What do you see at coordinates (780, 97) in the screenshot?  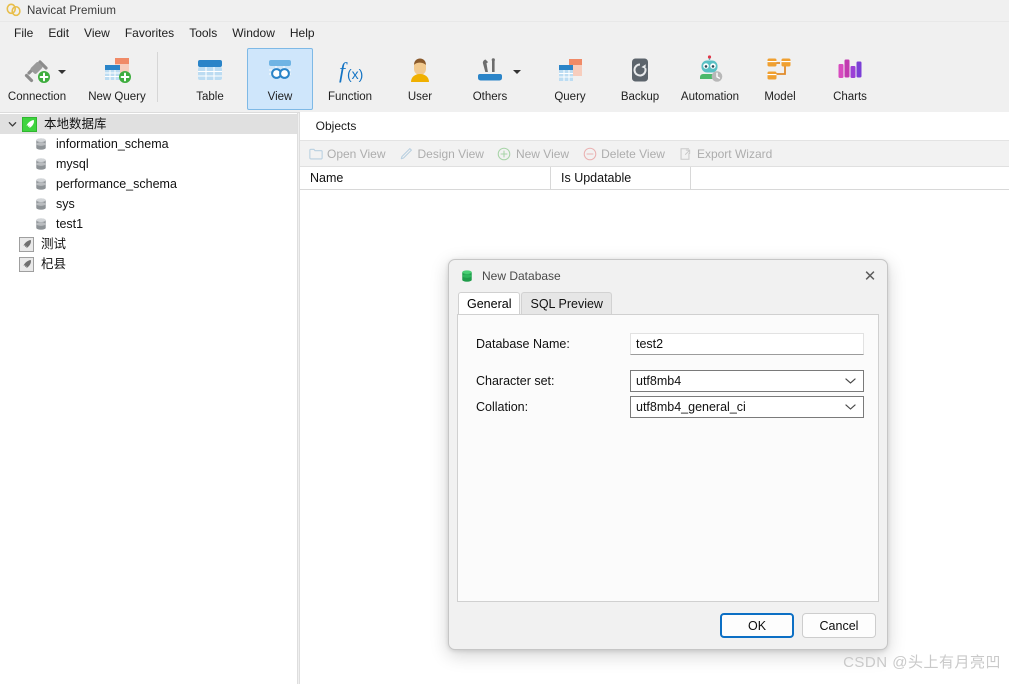 I see `toolbar-label-model: Model` at bounding box center [780, 97].